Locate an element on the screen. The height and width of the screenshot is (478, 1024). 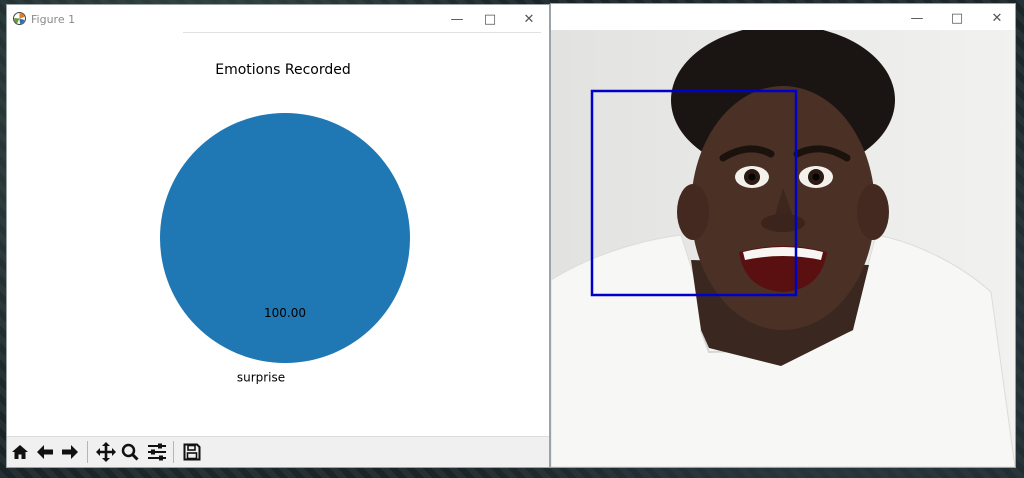
matplotlib-app-icon is located at coordinates (19, 18).